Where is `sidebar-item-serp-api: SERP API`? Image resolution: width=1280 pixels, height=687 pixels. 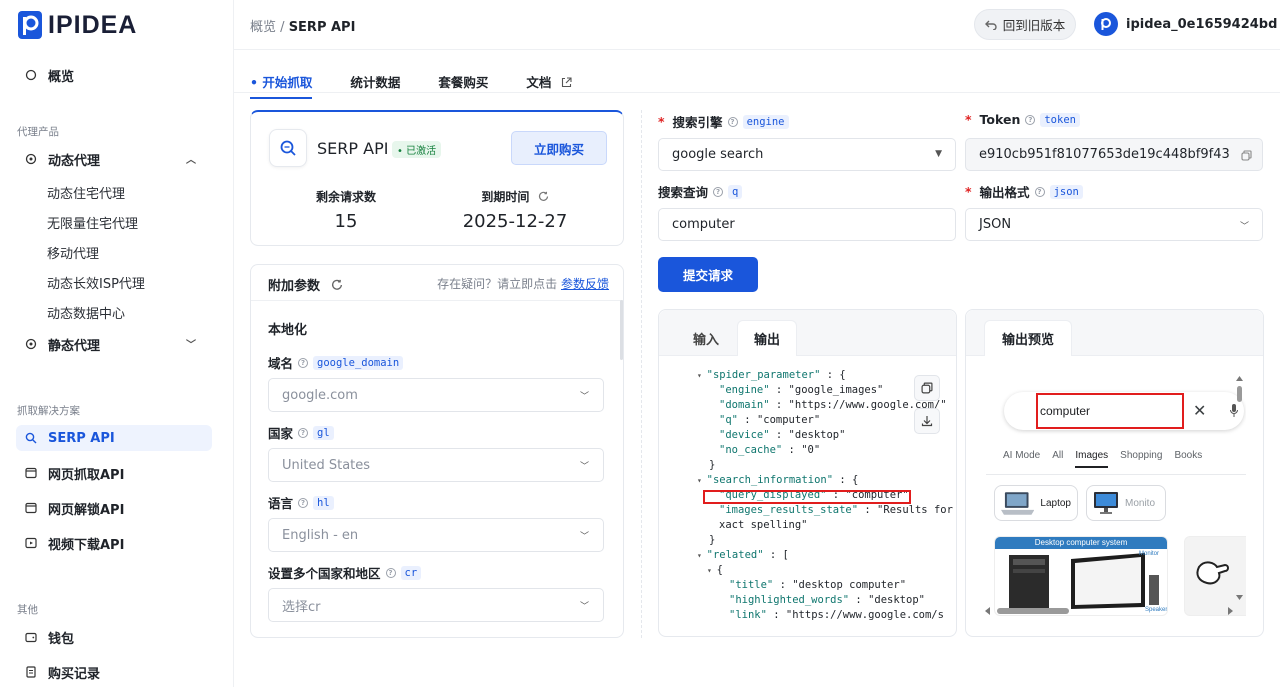 sidebar-item-serp-api: SERP API is located at coordinates (114, 438).